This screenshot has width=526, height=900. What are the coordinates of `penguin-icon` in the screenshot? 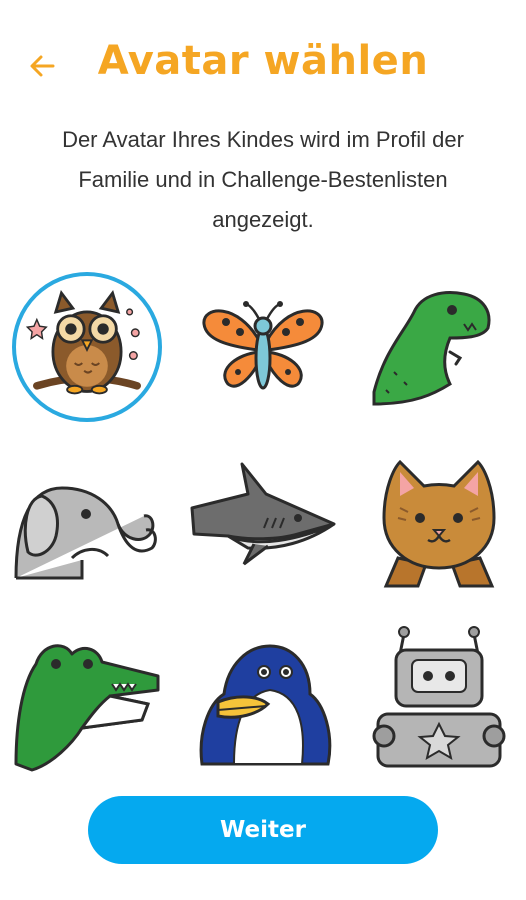 It's located at (265, 705).